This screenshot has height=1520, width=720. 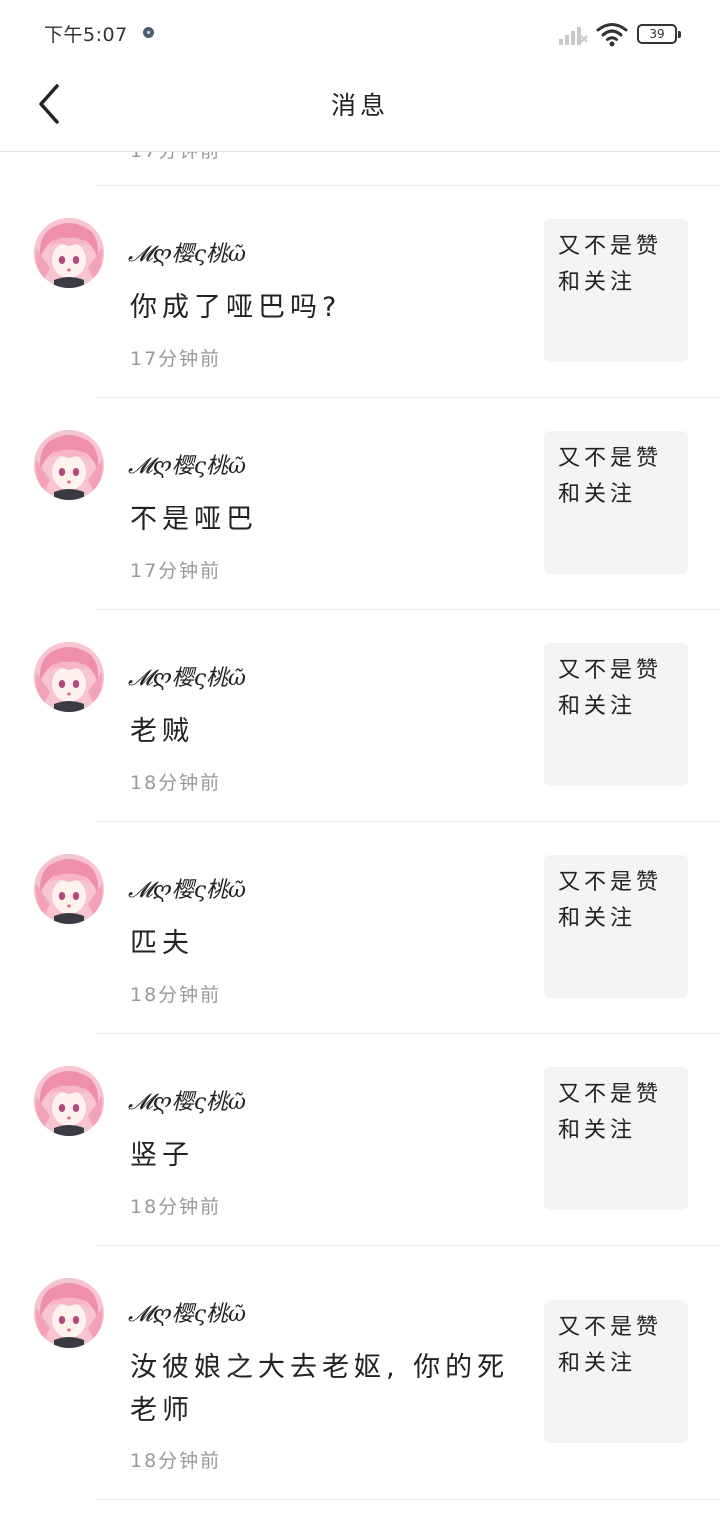 I want to click on battery-level: 39, so click(x=657, y=34).